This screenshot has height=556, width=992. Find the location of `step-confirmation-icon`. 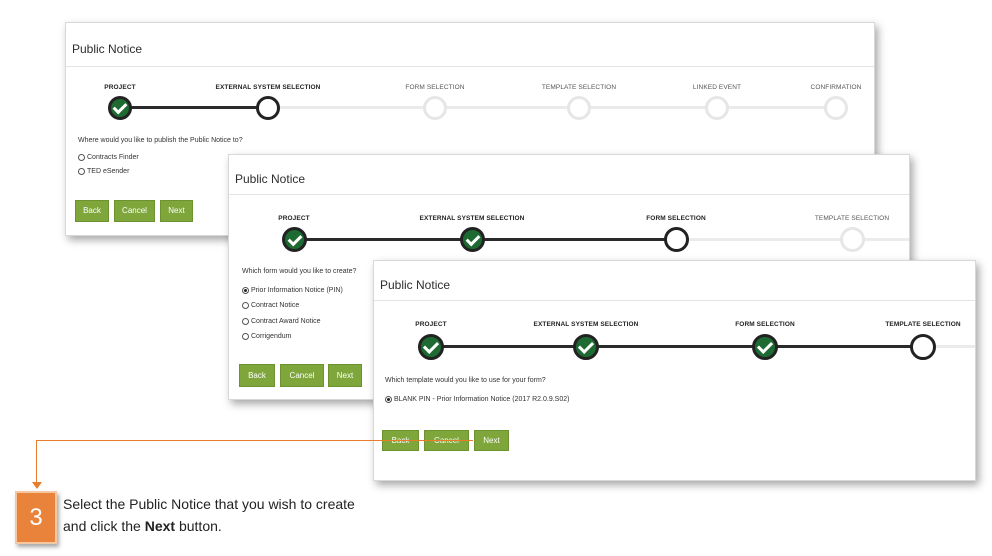

step-confirmation-icon is located at coordinates (836, 108).